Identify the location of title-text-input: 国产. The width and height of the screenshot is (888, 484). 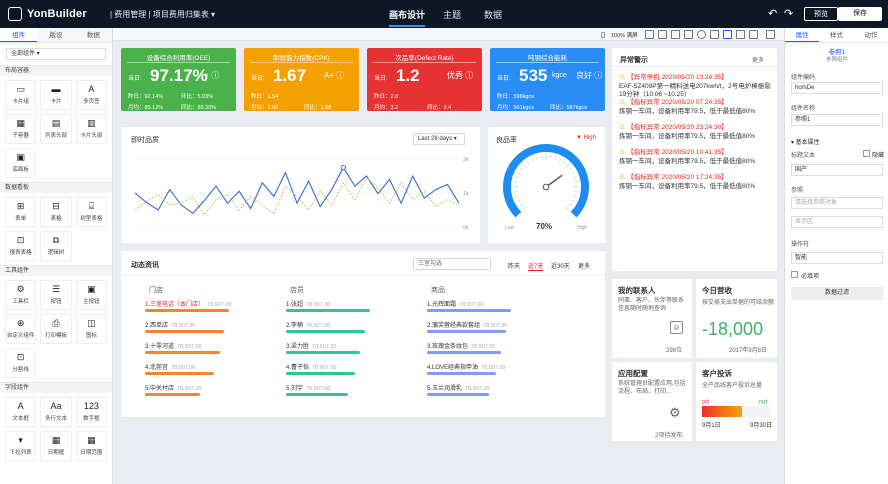
(837, 170).